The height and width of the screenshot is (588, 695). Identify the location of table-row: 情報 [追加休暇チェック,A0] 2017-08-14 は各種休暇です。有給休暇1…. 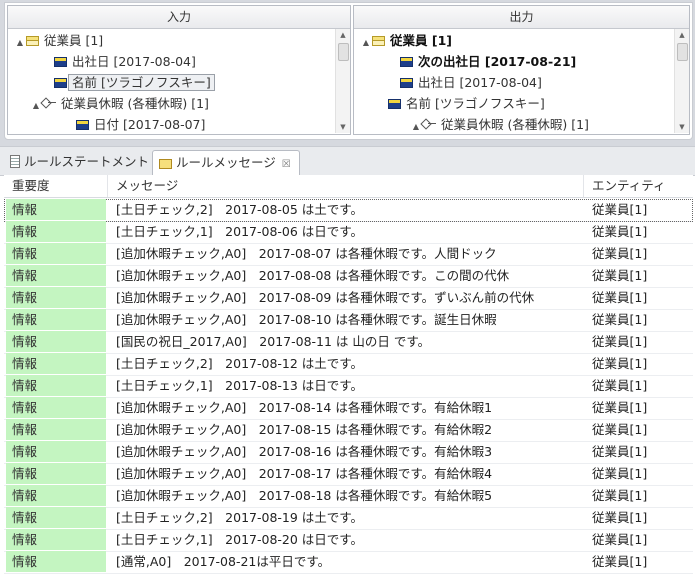
(348, 408).